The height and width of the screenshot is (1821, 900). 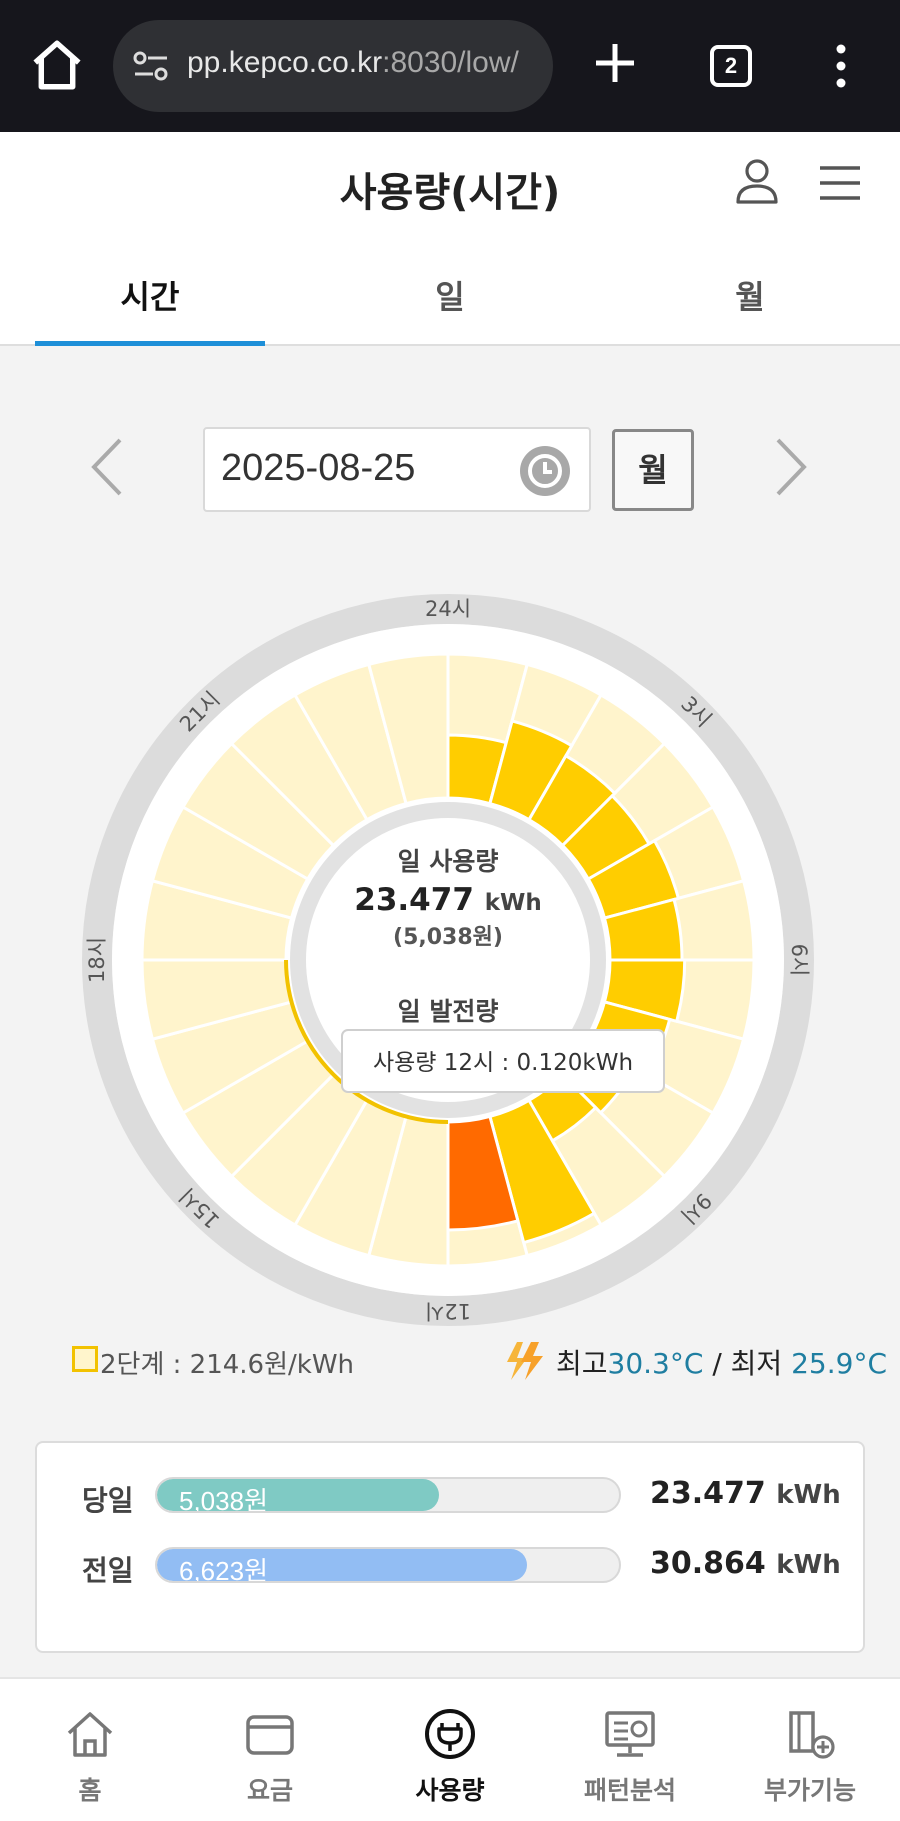 I want to click on wallet-icon, so click(x=270, y=1735).